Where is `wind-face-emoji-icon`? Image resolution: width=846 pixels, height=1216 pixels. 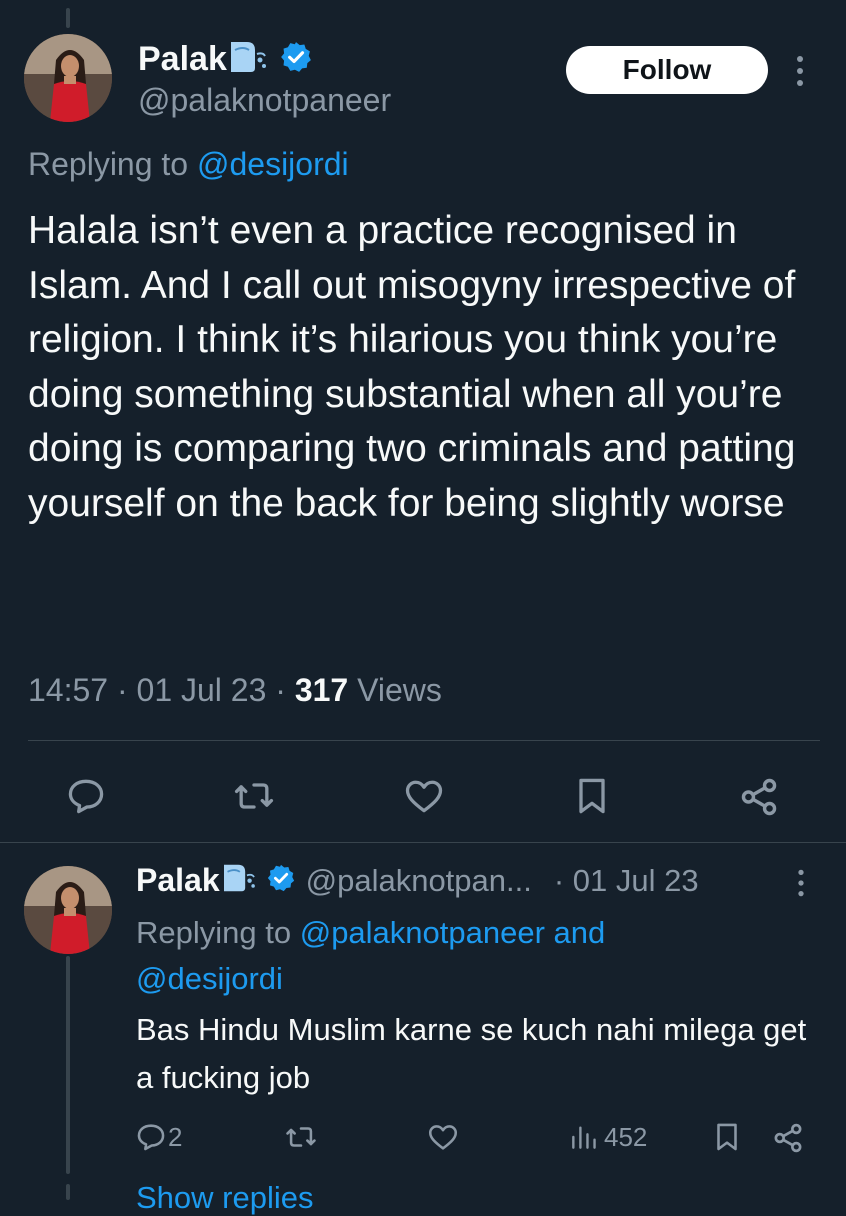
wind-face-emoji-icon is located at coordinates (248, 59).